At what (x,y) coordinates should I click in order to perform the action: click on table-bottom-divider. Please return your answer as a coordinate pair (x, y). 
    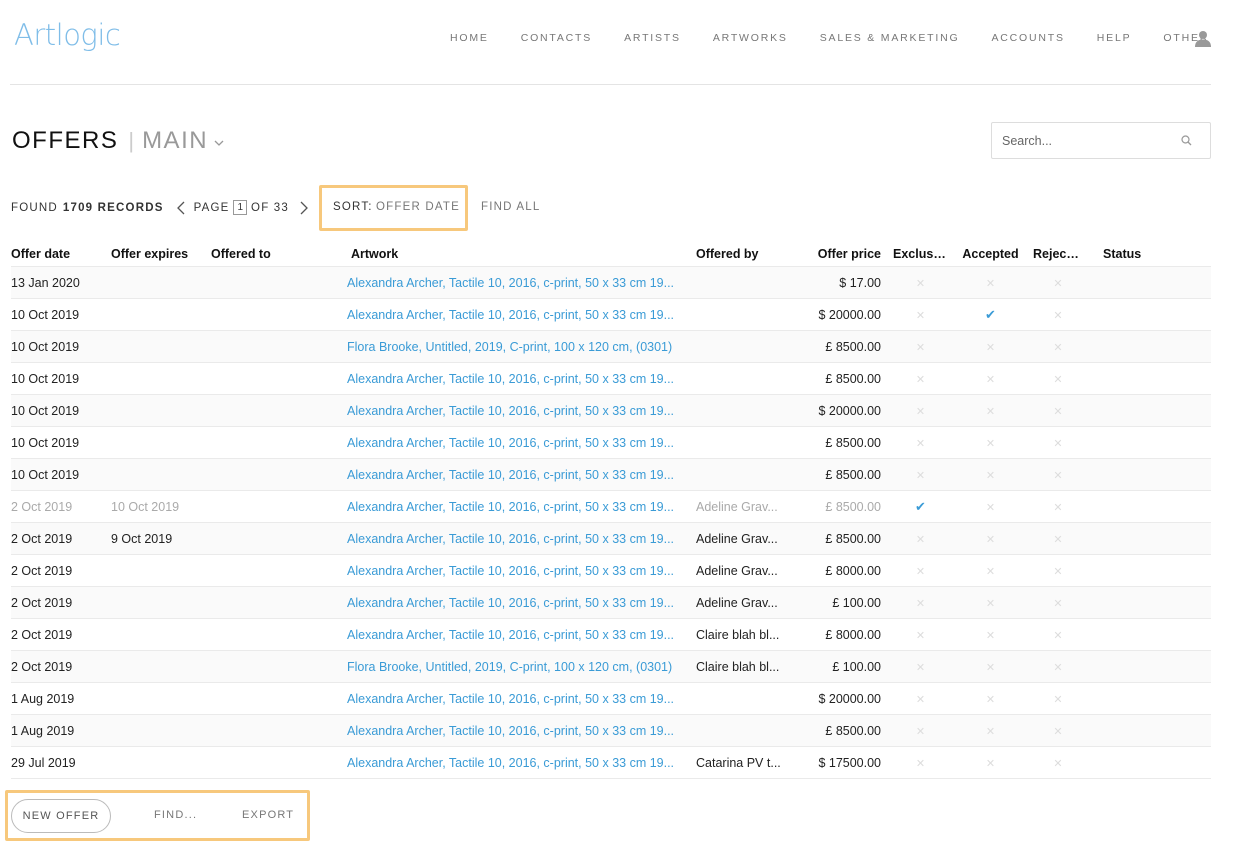
    Looking at the image, I should click on (611, 778).